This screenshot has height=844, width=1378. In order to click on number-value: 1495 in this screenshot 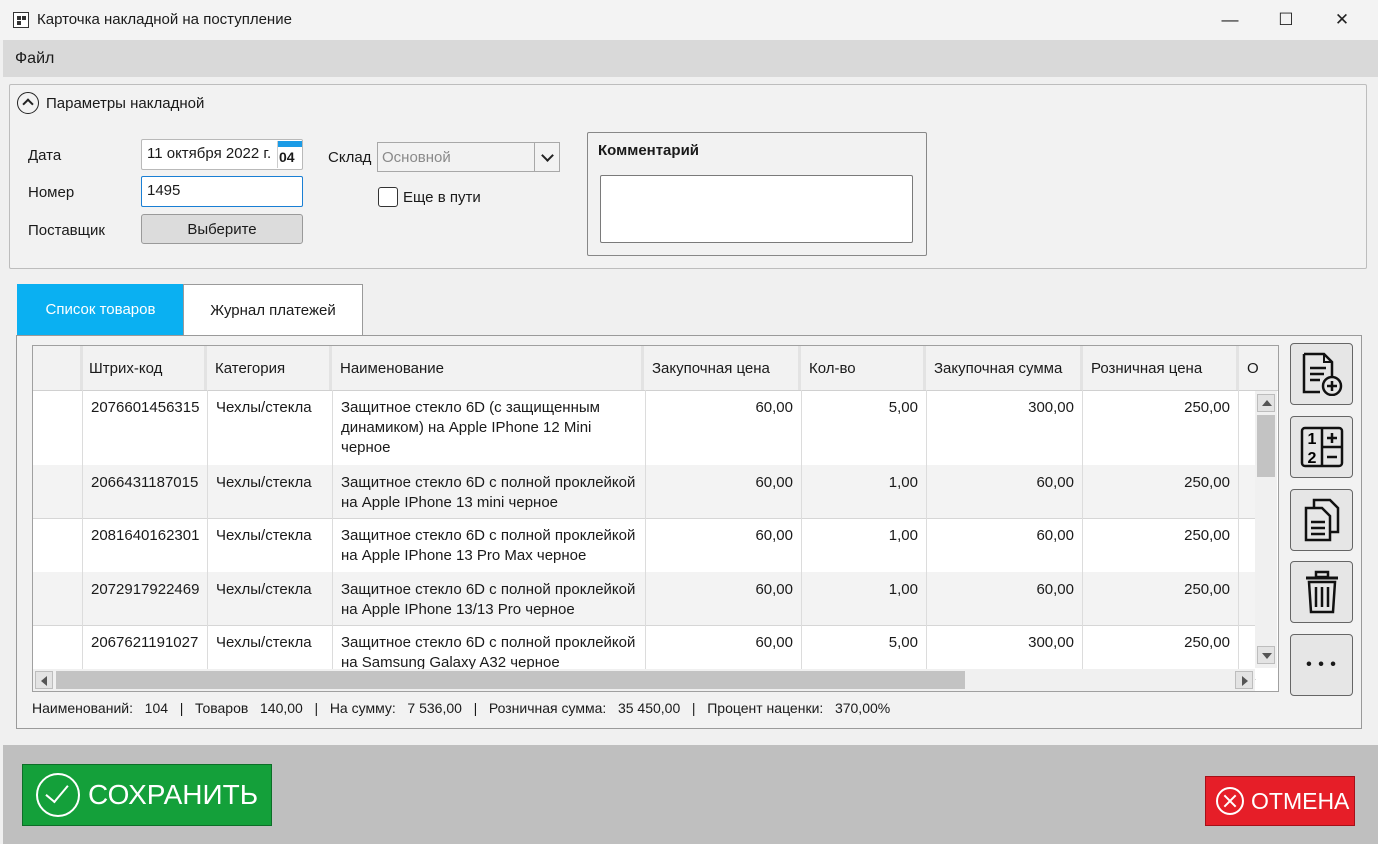, I will do `click(164, 190)`.